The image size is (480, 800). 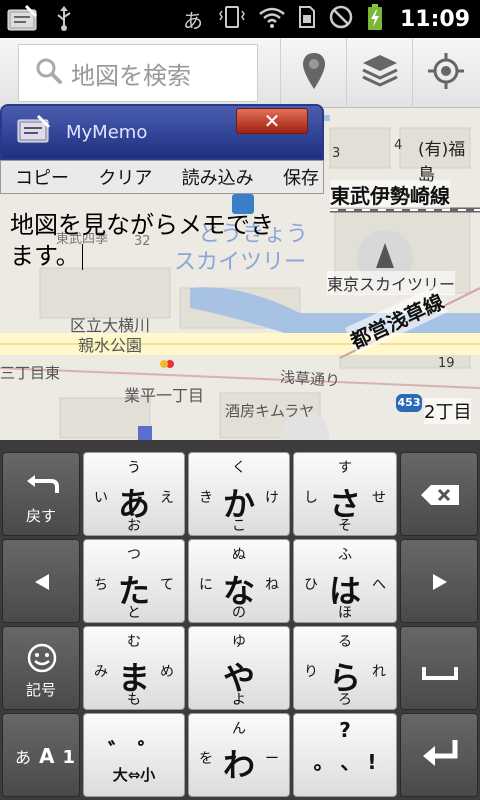 What do you see at coordinates (375, 19) in the screenshot?
I see `battery-charging-icon` at bounding box center [375, 19].